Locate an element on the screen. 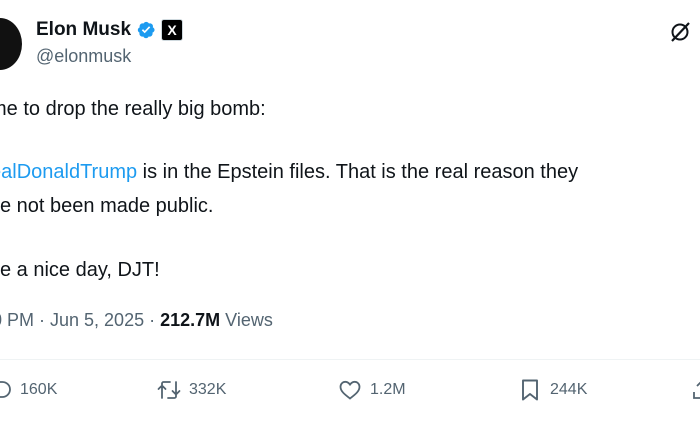  share-button is located at coordinates (695, 390).